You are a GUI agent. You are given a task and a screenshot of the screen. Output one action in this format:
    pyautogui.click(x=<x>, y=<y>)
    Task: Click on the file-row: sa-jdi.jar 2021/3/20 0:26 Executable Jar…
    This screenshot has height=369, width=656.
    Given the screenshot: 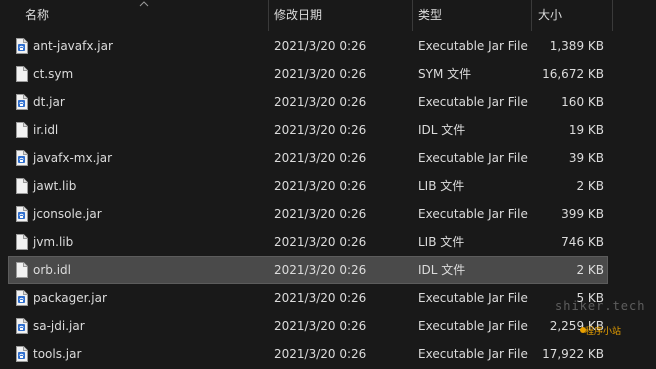 What is the action you would take?
    pyautogui.click(x=308, y=326)
    